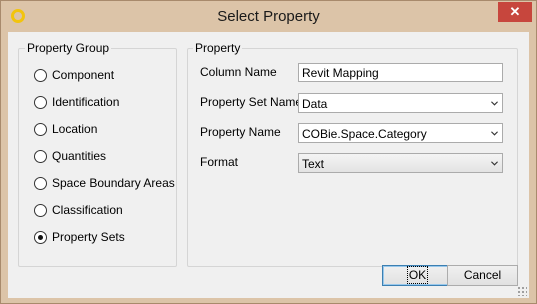 The image size is (537, 304). I want to click on radio-space-boundary-areas: Space Boundary Areas, so click(104, 183).